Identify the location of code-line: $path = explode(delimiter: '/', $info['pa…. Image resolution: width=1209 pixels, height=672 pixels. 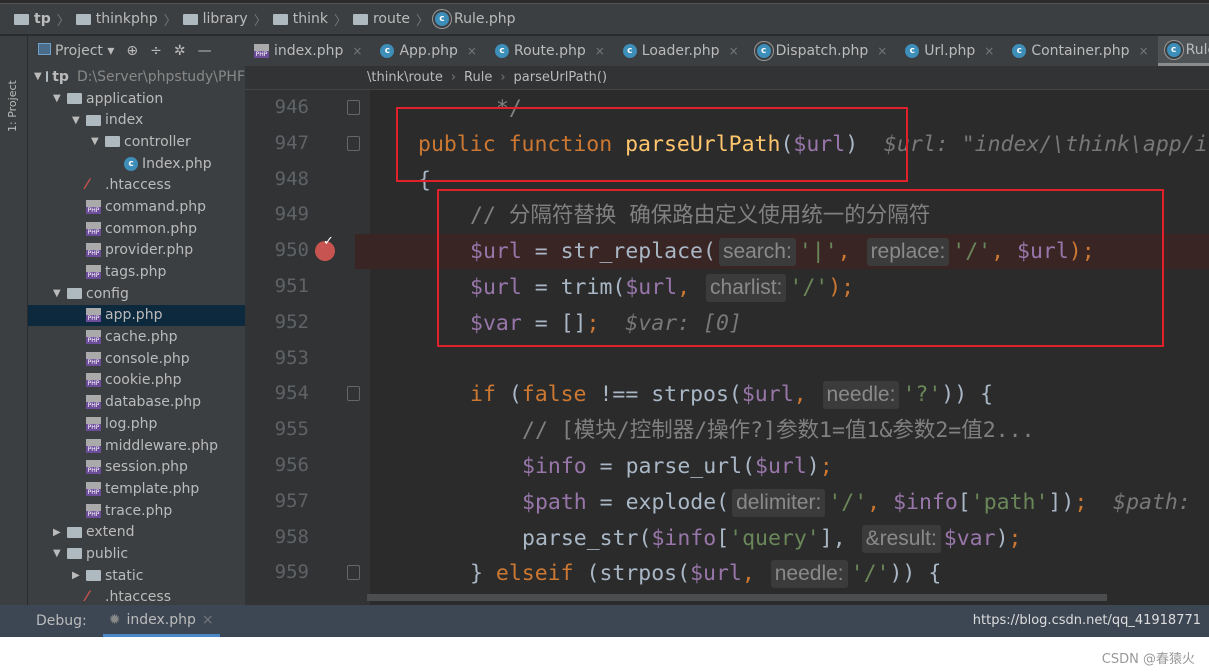
(856, 503).